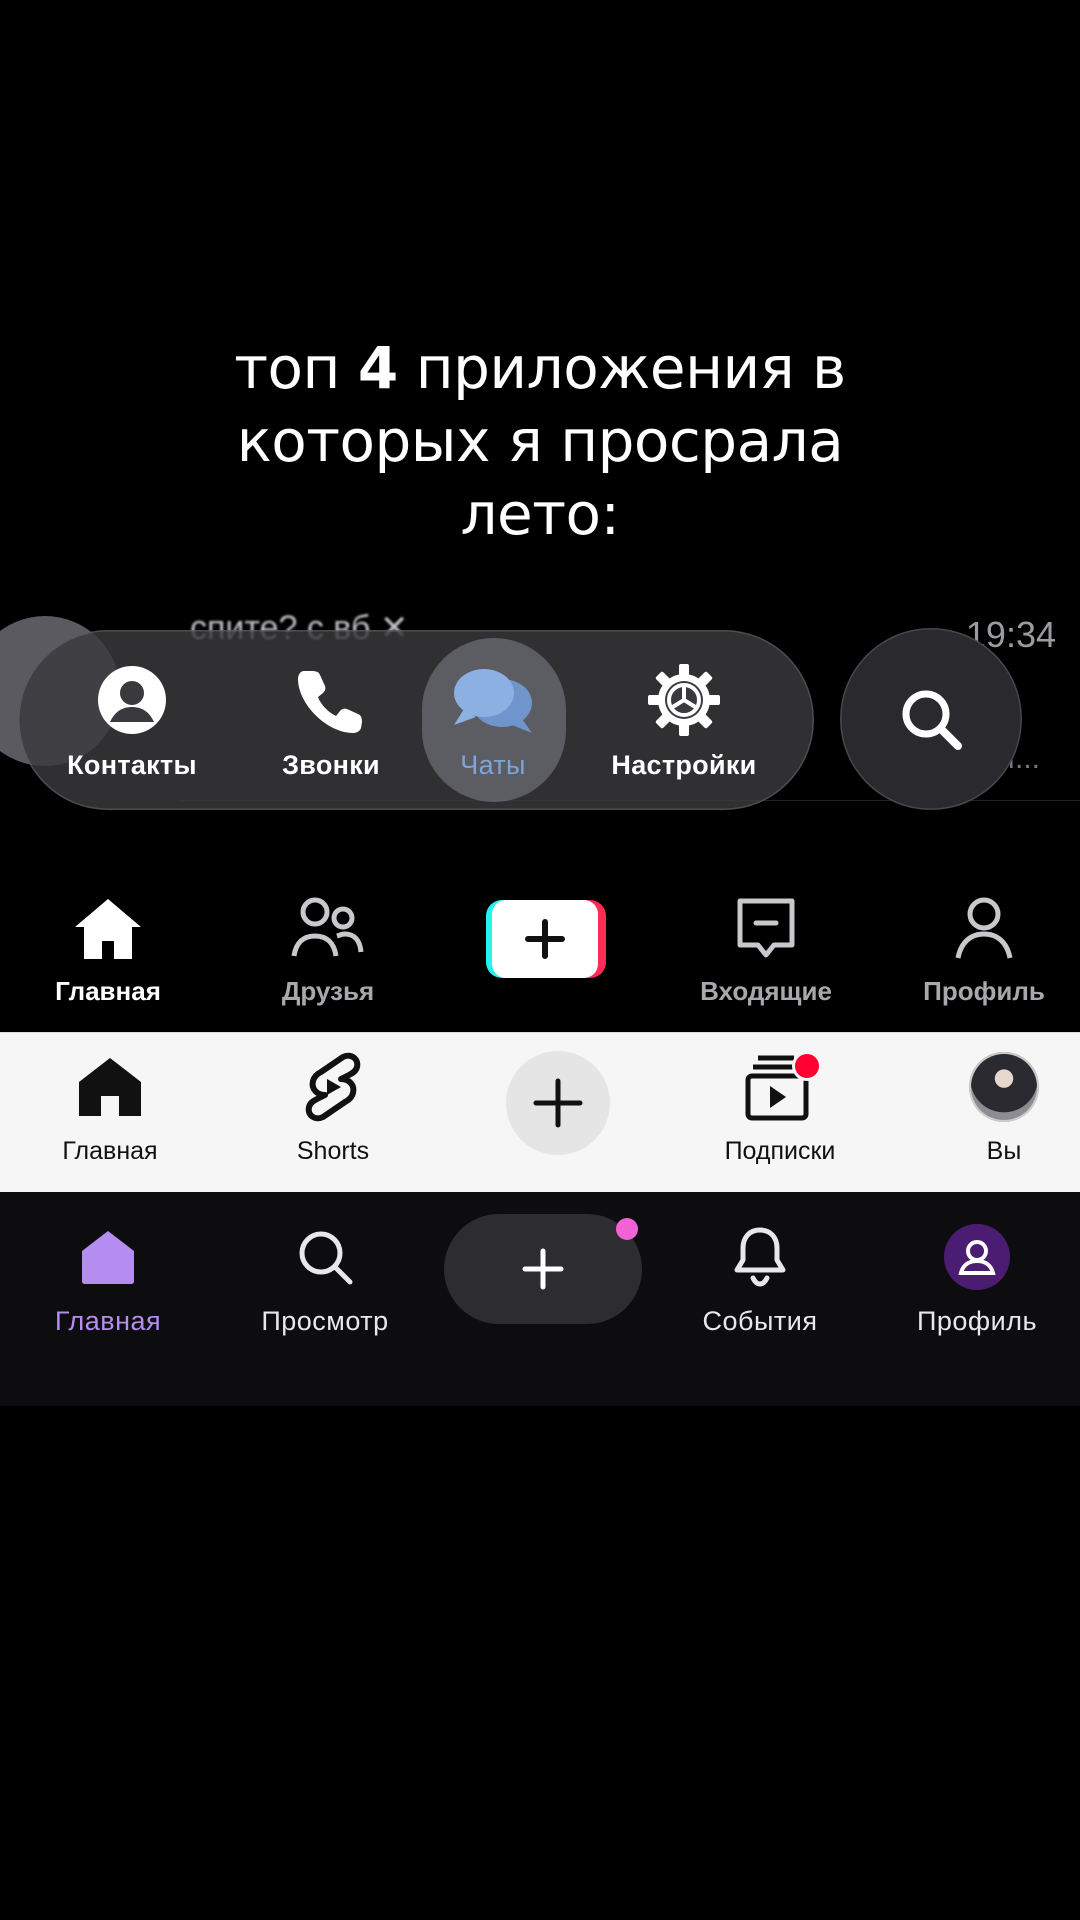 The height and width of the screenshot is (1920, 1080). I want to click on tab-browse: Просмотр, so click(325, 1277).